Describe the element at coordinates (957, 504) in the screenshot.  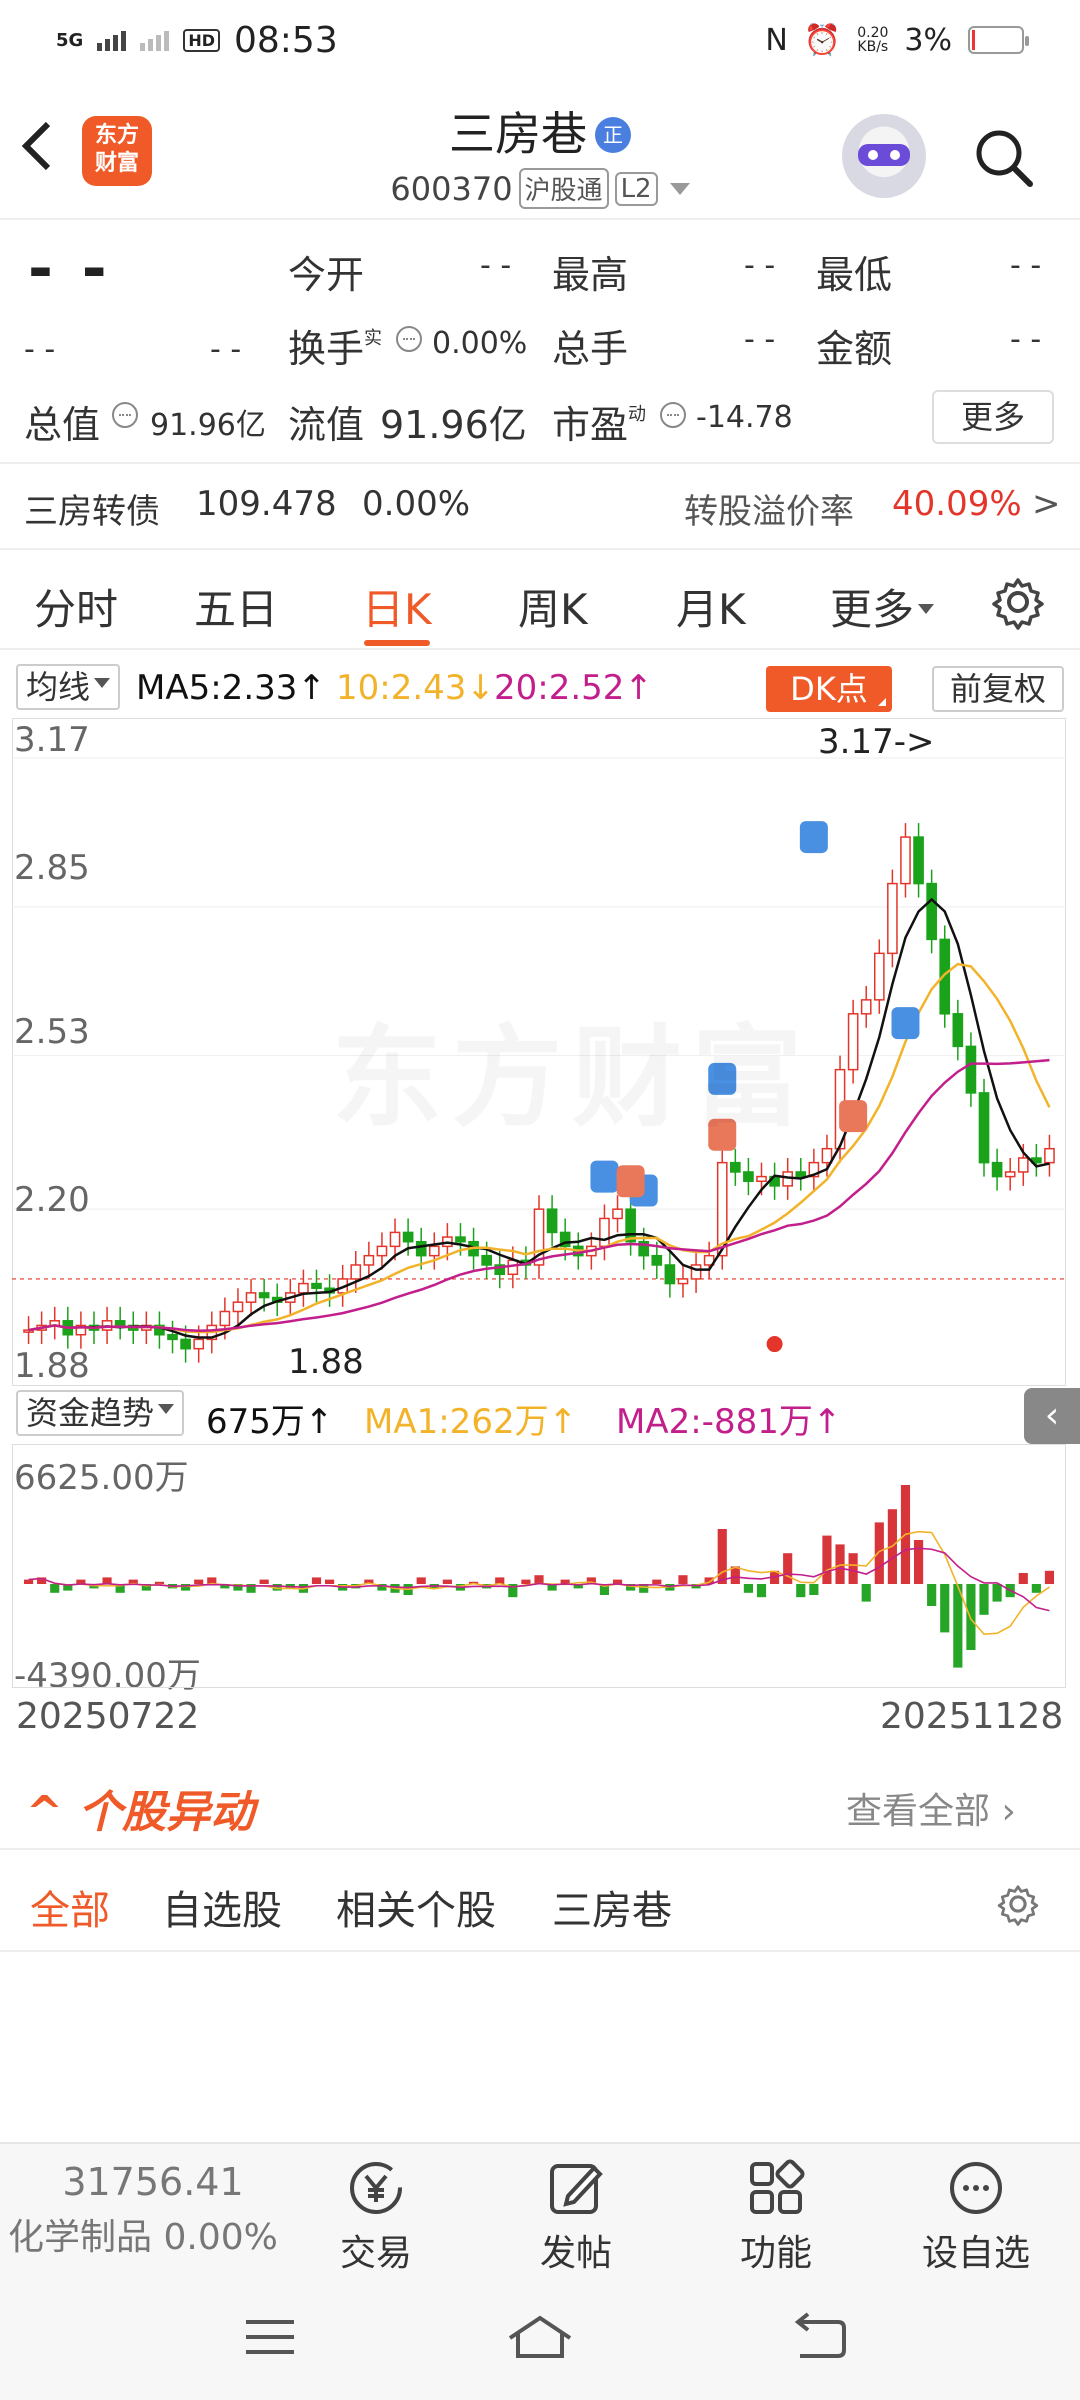
I see `premium-value: 40.09%` at that location.